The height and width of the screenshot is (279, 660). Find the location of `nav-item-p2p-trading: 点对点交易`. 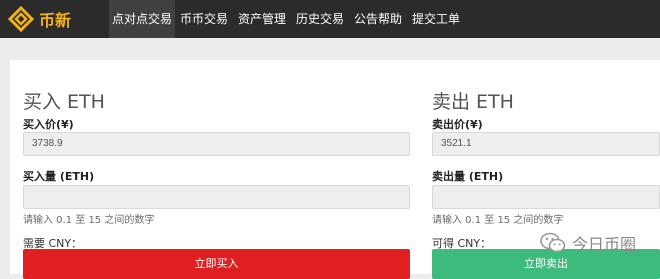

nav-item-p2p-trading: 点对点交易 is located at coordinates (142, 19).